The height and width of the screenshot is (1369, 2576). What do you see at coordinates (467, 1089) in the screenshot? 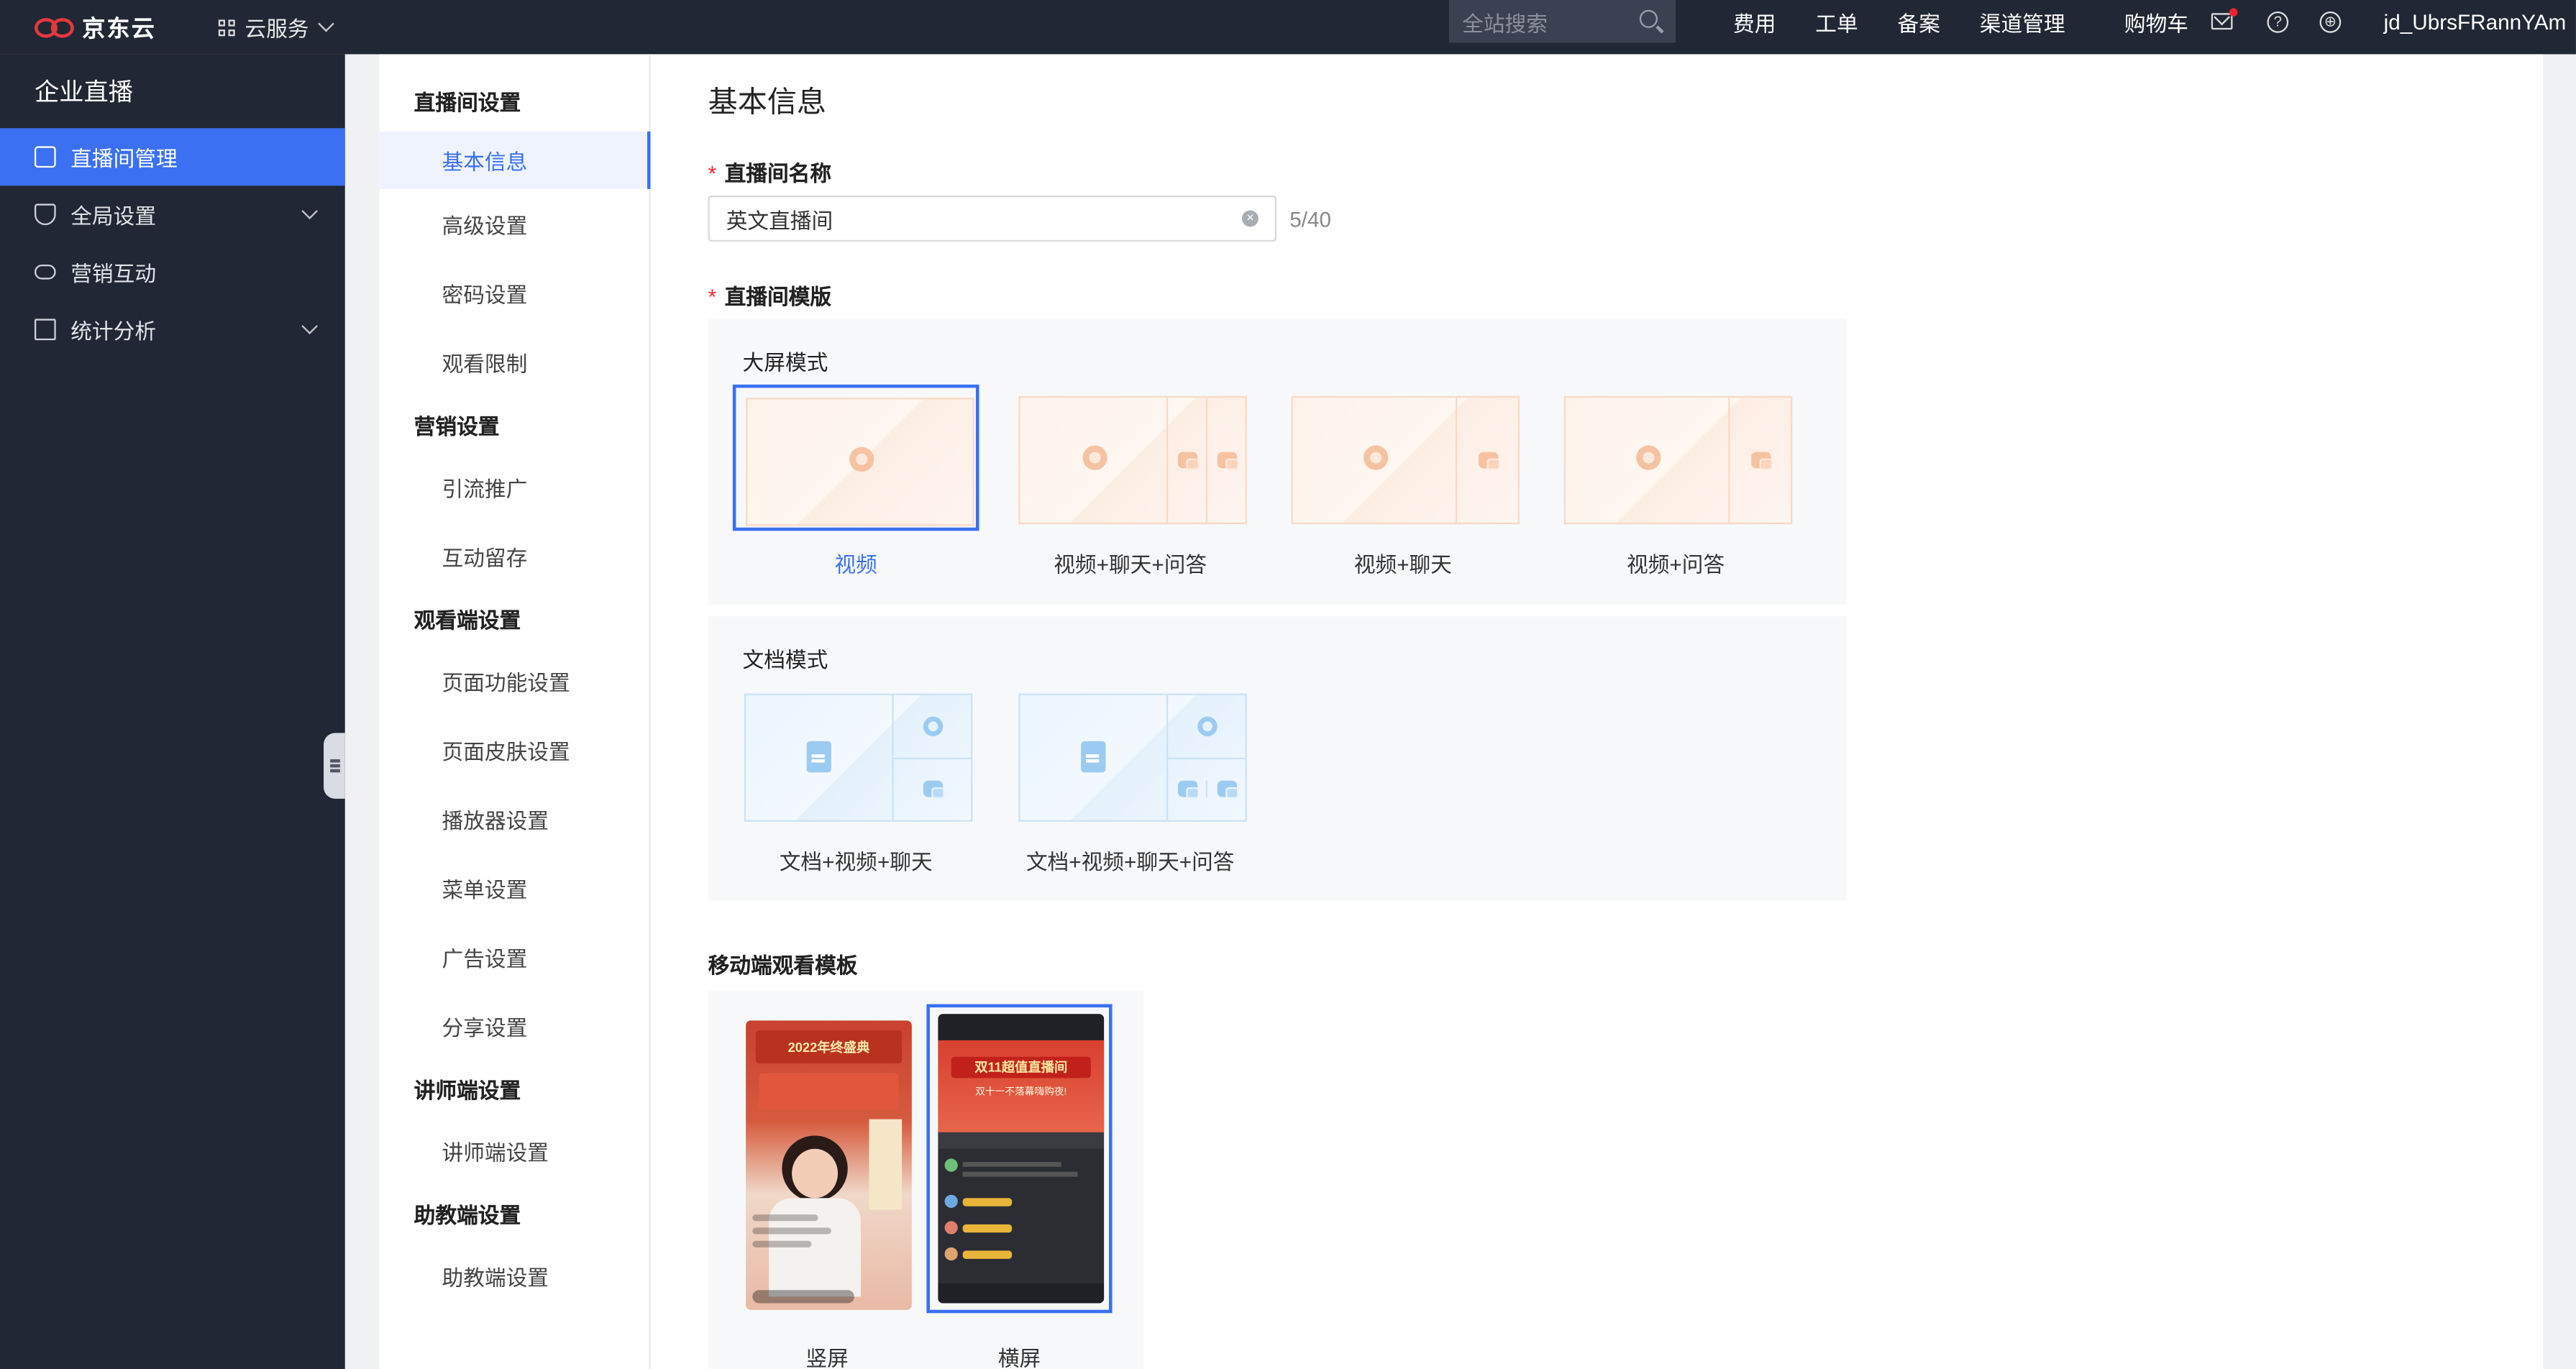
I see `subnav-group-lecturer: 讲师端设置` at bounding box center [467, 1089].